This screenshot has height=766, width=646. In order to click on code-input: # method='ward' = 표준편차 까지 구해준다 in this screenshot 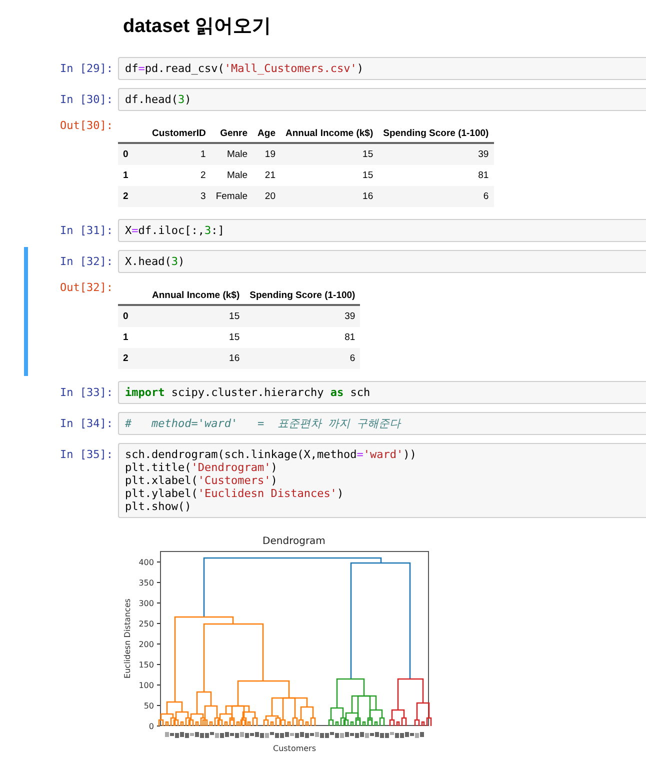, I will do `click(382, 423)`.